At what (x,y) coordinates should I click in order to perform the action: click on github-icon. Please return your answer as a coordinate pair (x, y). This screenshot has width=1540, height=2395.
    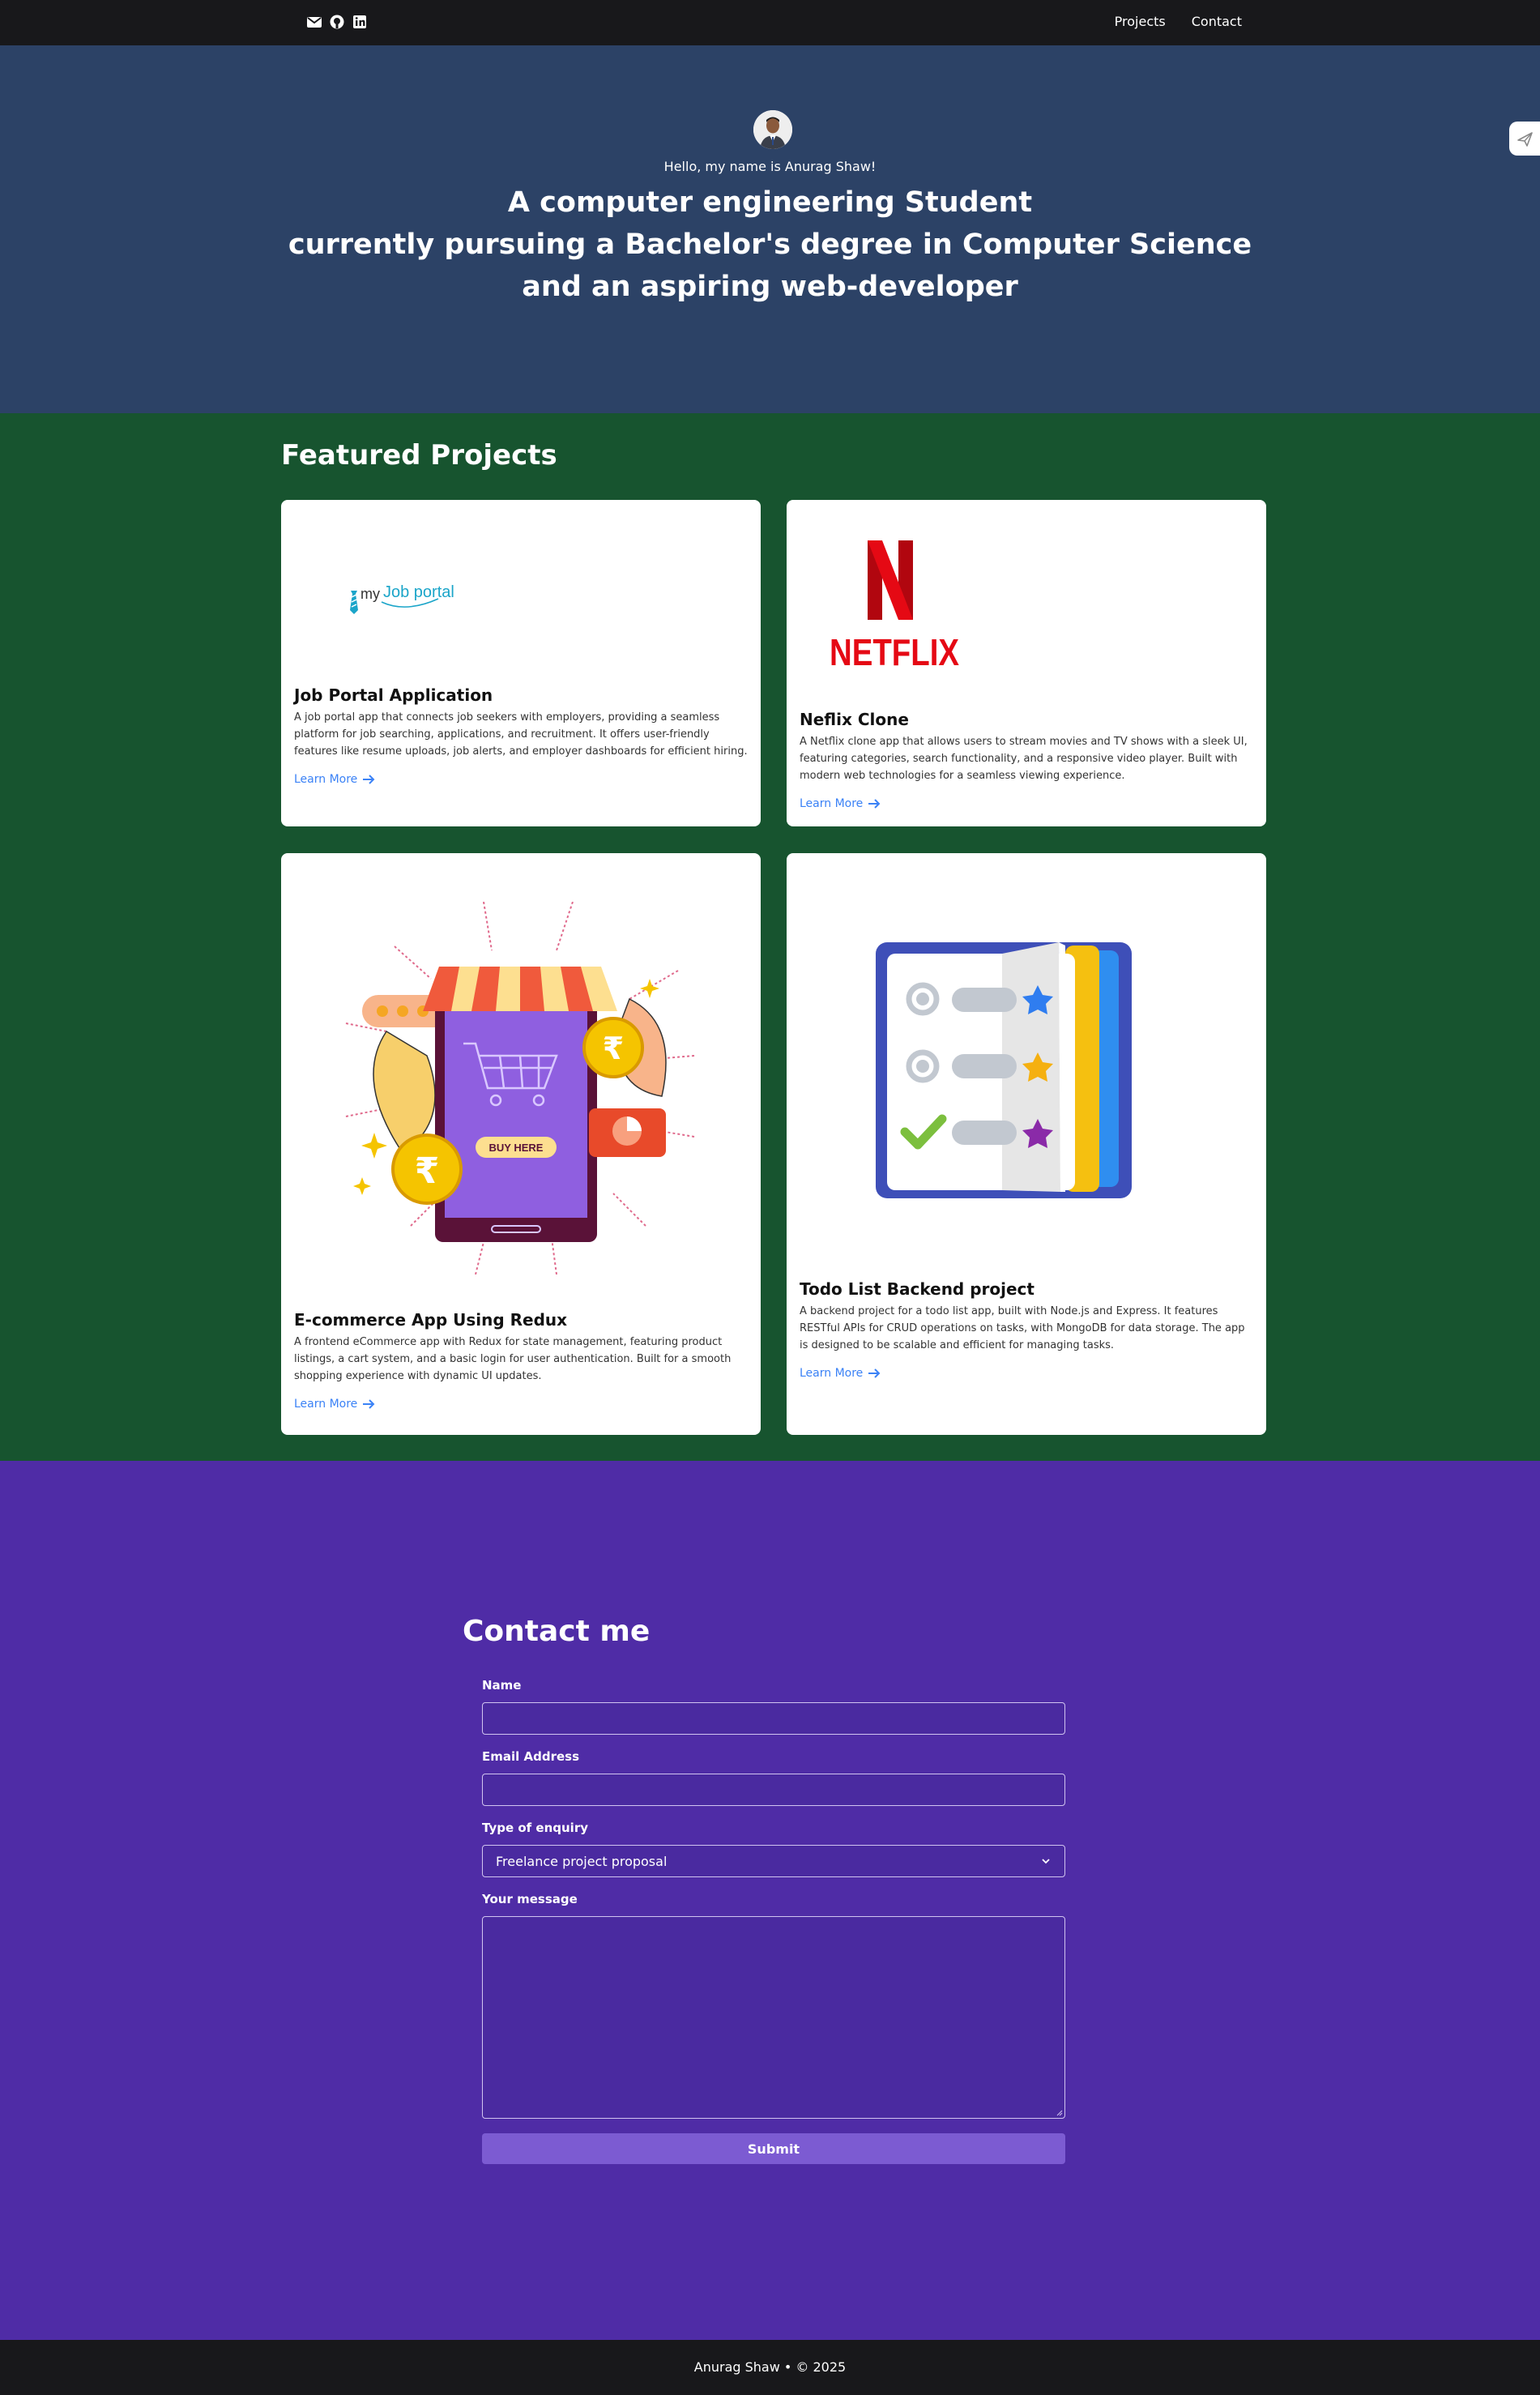
    Looking at the image, I should click on (337, 22).